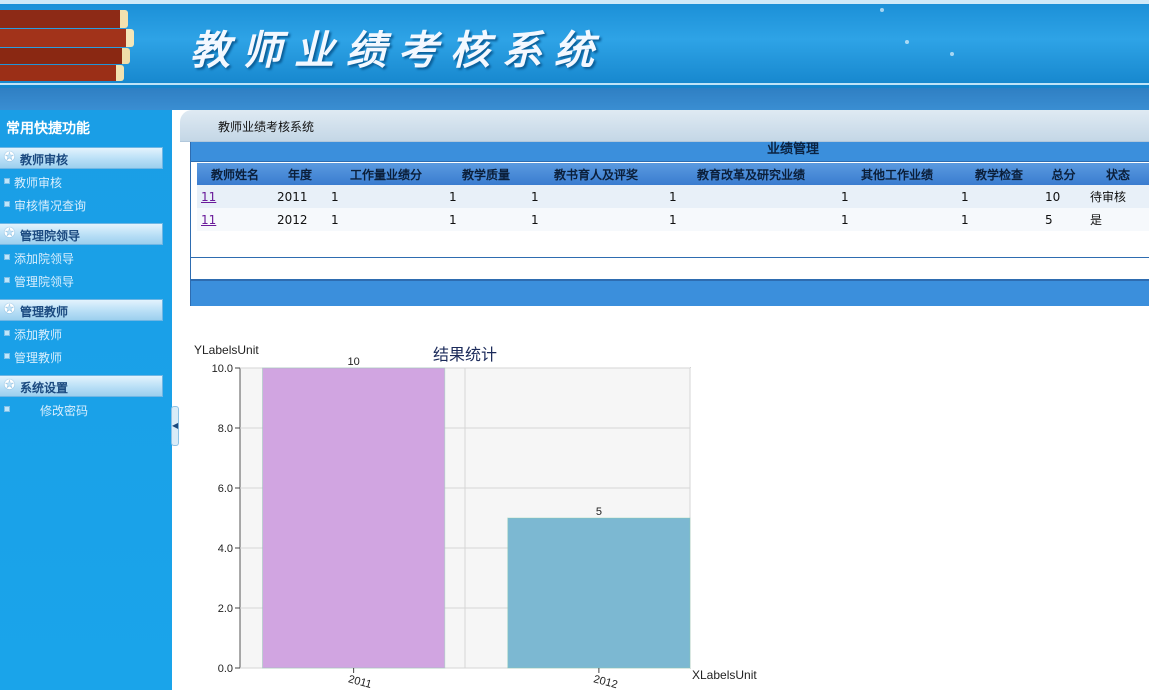 This screenshot has width=1149, height=690. I want to click on section-label: 管理院领导, so click(50, 236).